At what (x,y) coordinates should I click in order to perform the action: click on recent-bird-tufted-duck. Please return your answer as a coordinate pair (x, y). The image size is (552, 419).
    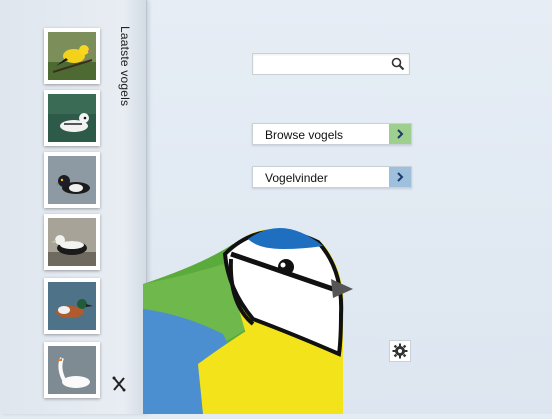
    Looking at the image, I should click on (72, 180).